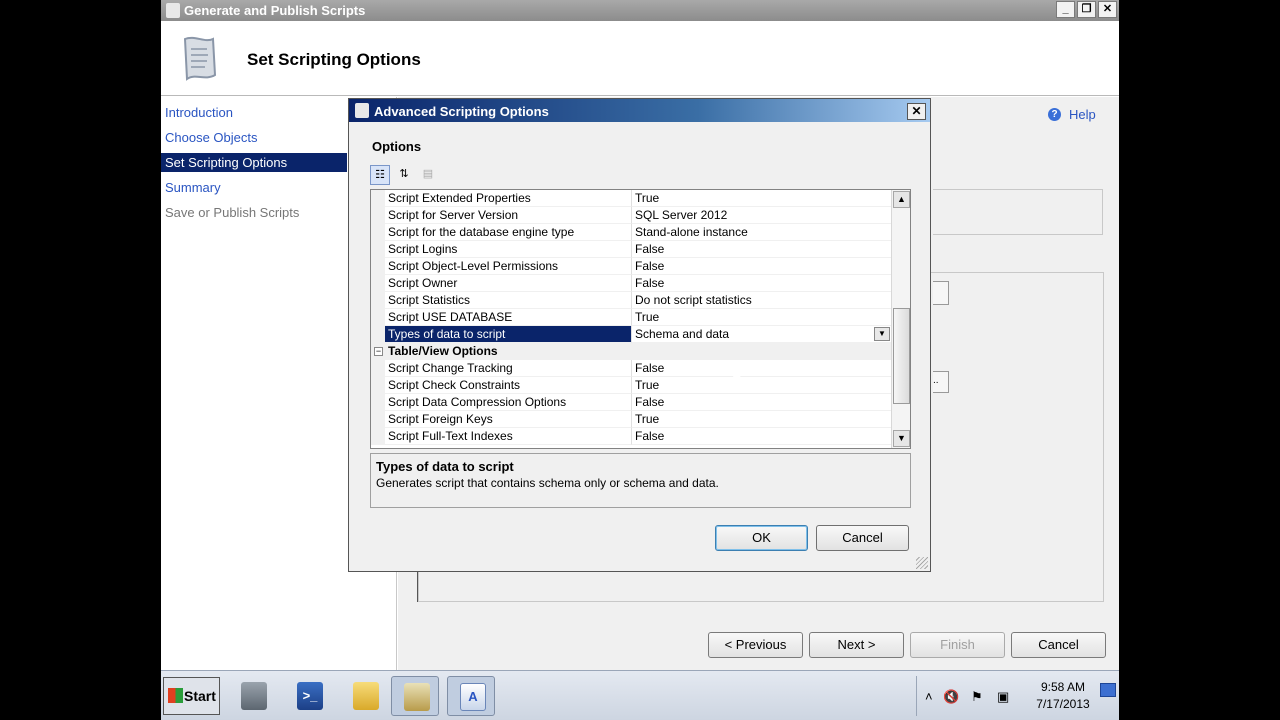  Describe the element at coordinates (1063, 687) in the screenshot. I see `clock-time: 9:58 AM` at that location.